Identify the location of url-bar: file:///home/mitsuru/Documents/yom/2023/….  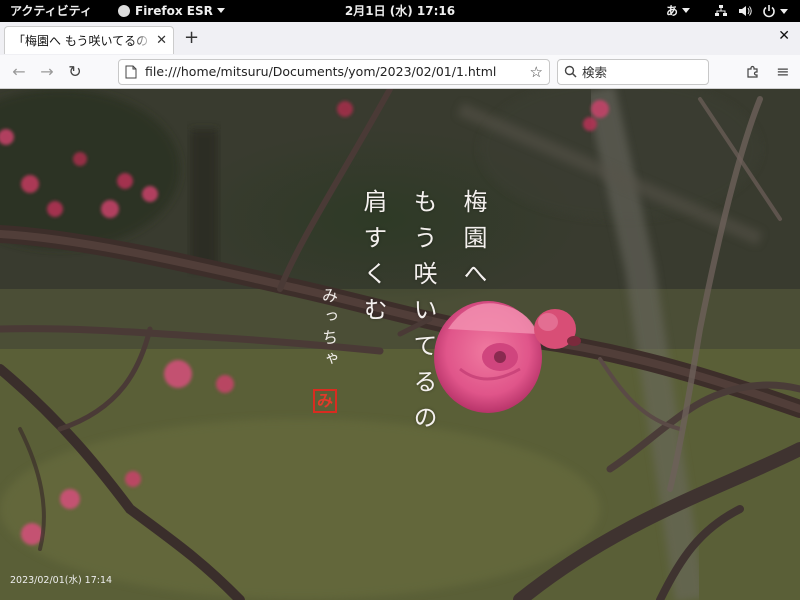
(334, 72).